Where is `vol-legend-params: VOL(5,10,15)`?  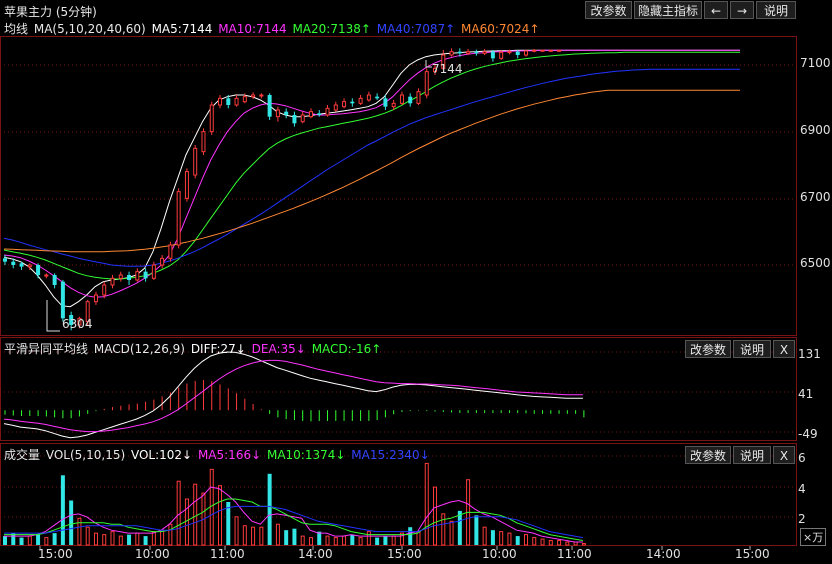
vol-legend-params: VOL(5,10,15) is located at coordinates (85, 455).